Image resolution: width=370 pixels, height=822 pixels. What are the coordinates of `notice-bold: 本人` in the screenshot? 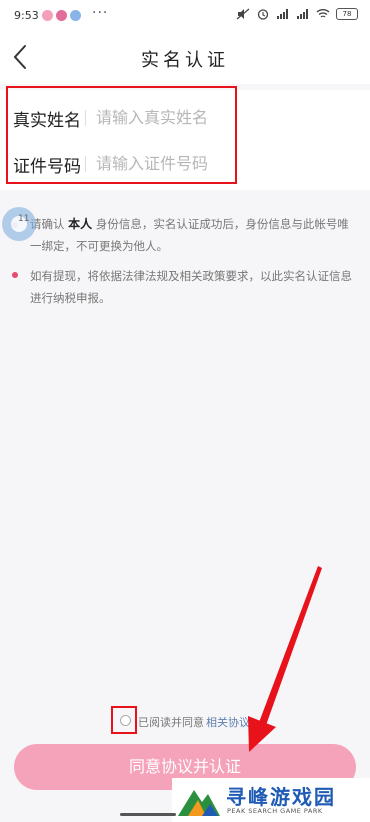 It's located at (80, 224).